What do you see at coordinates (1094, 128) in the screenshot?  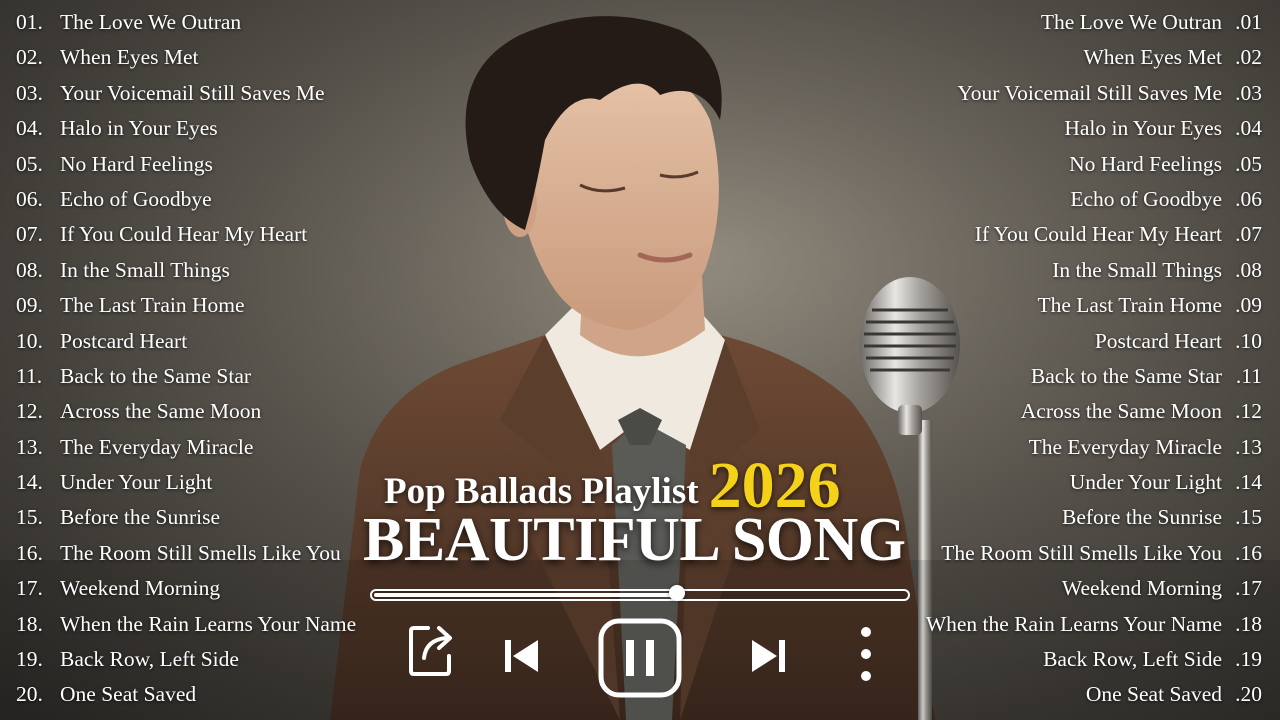 I see `list-item: Halo in Your Eyes .04` at bounding box center [1094, 128].